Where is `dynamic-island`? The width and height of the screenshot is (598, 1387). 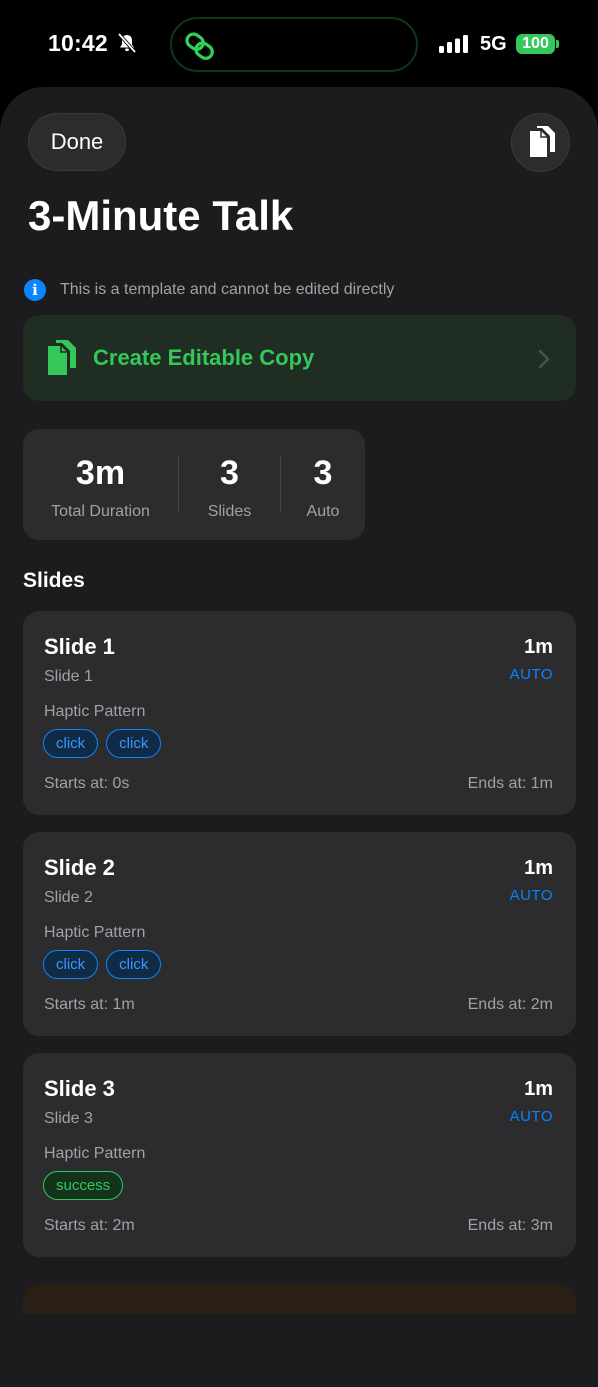 dynamic-island is located at coordinates (294, 44).